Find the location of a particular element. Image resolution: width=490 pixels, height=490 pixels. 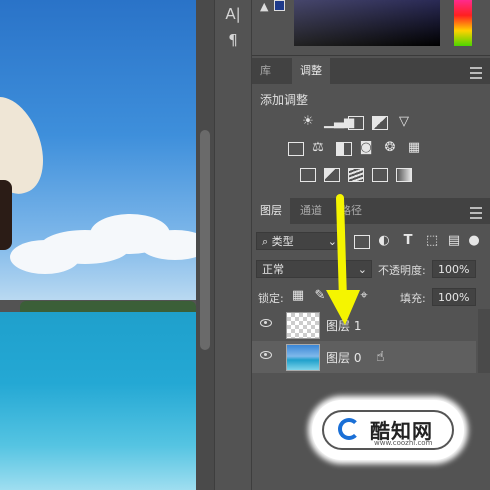

levels-icon: ▁▃▅ is located at coordinates (339, 122).